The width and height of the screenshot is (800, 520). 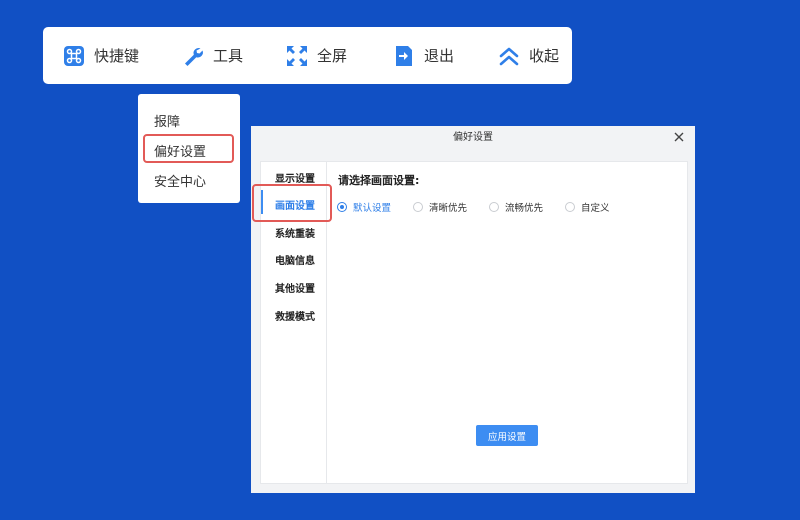 I want to click on radio-smooth-first: 流畅优先, so click(x=516, y=207).